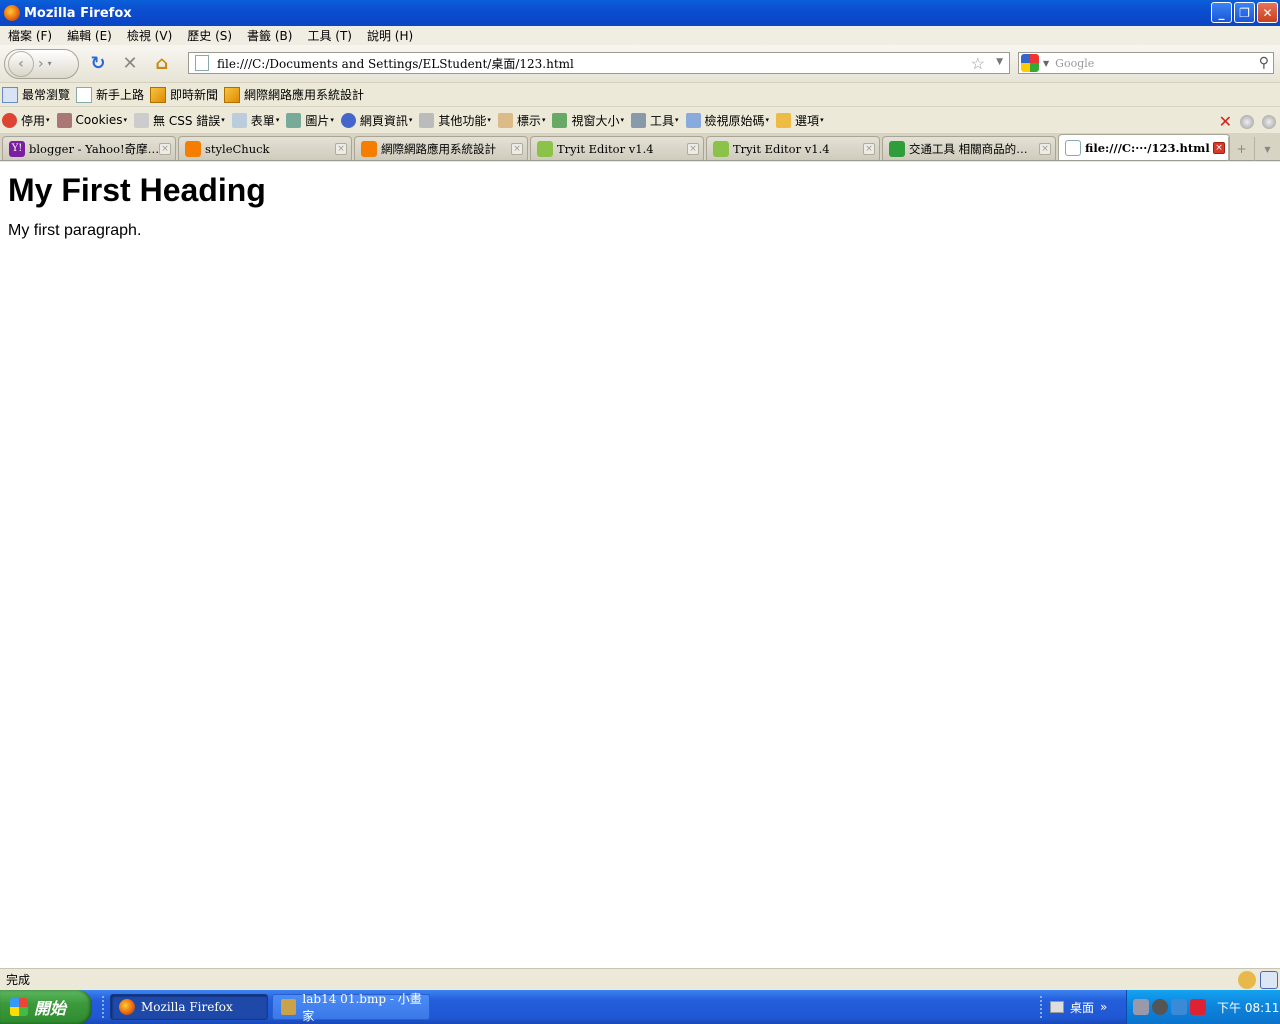 The image size is (1280, 1024). Describe the element at coordinates (99, 120) in the screenshot. I see `wd-label: Cookies` at that location.